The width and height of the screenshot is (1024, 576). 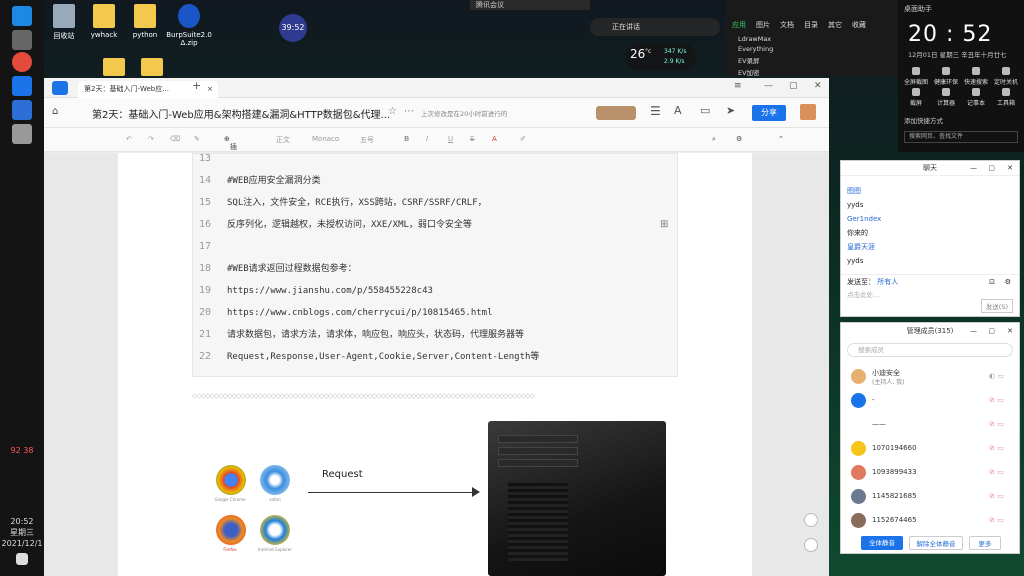 What do you see at coordinates (196, 85) in the screenshot?
I see `add-tab-icon: +` at bounding box center [196, 85].